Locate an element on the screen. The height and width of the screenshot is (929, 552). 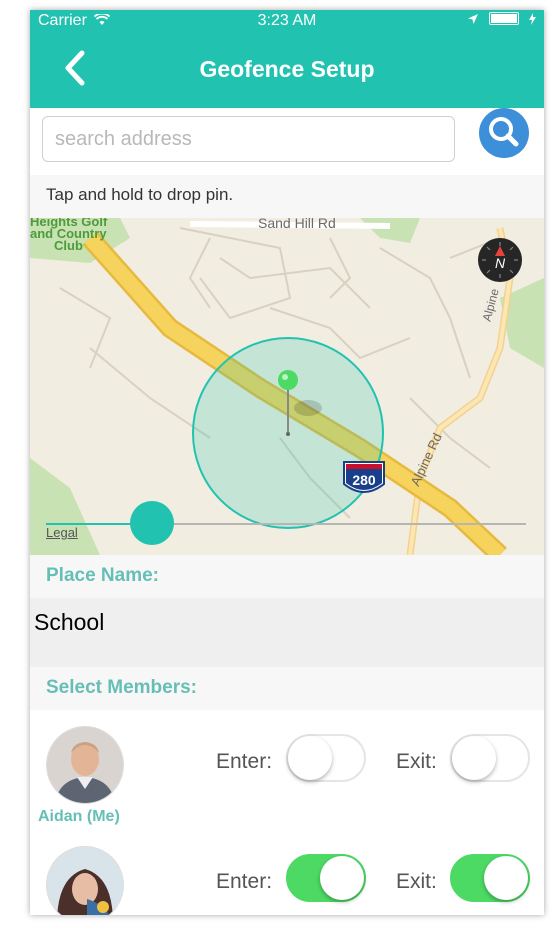
search-button is located at coordinates (504, 133).